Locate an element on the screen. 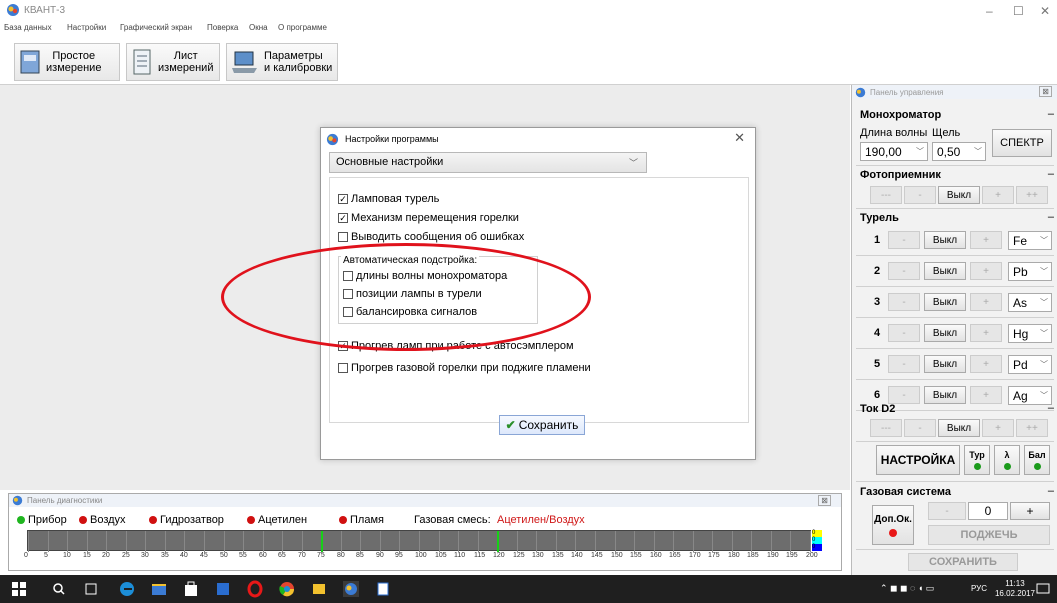 The image size is (1057, 603). parameters-calibration-button: Параметры и калибровки is located at coordinates (282, 62).